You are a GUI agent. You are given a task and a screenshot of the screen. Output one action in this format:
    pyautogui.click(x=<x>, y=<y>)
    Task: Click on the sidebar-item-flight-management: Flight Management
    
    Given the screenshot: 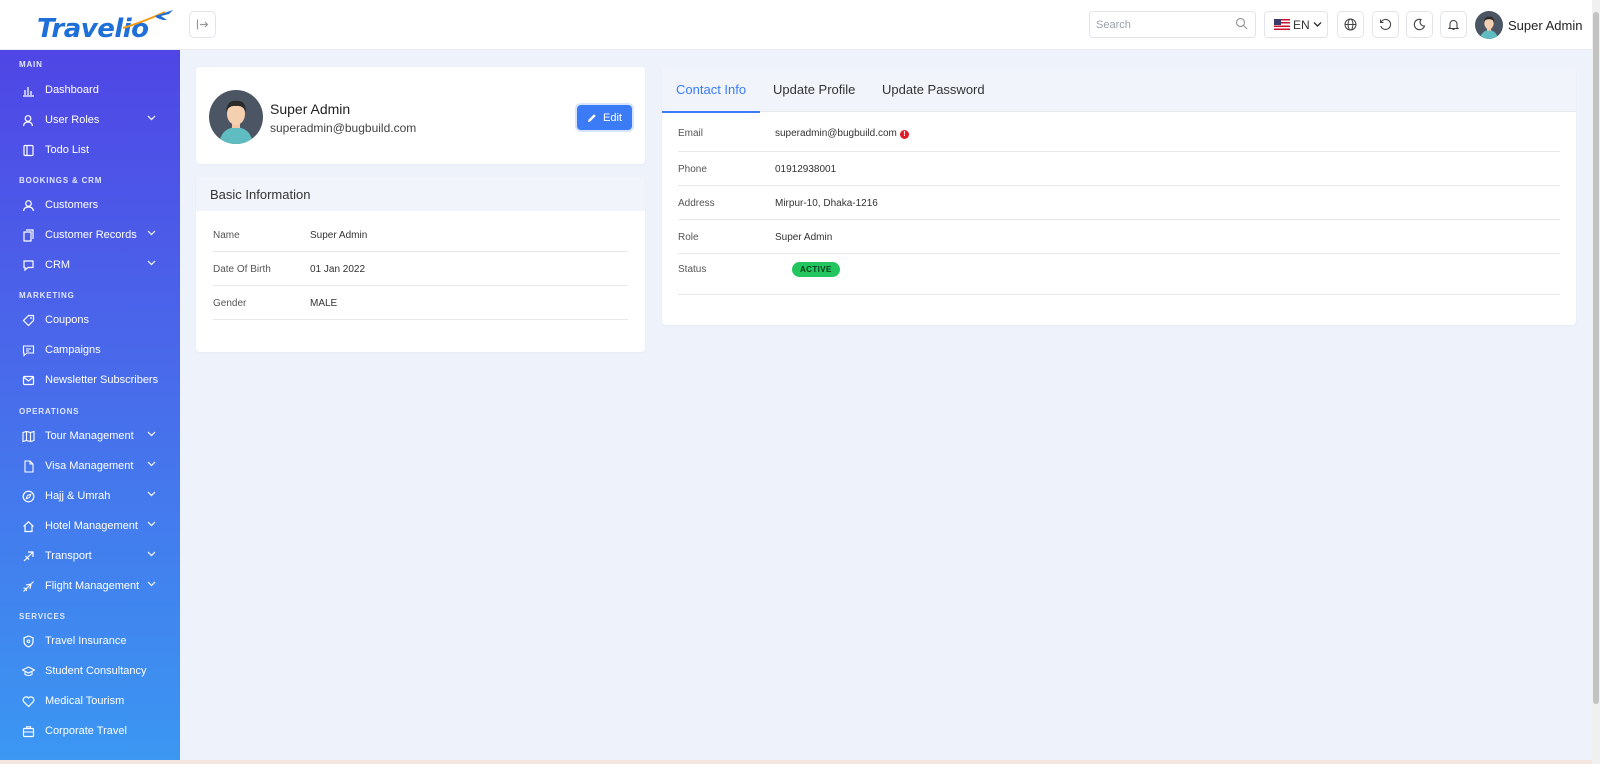 What is the action you would take?
    pyautogui.click(x=90, y=586)
    